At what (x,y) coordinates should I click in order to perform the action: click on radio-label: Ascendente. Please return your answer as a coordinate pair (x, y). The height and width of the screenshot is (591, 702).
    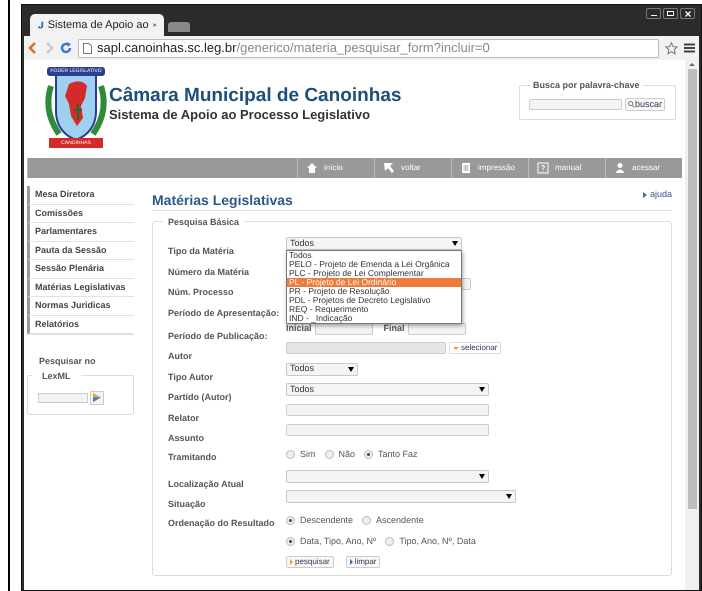
    Looking at the image, I should click on (400, 520).